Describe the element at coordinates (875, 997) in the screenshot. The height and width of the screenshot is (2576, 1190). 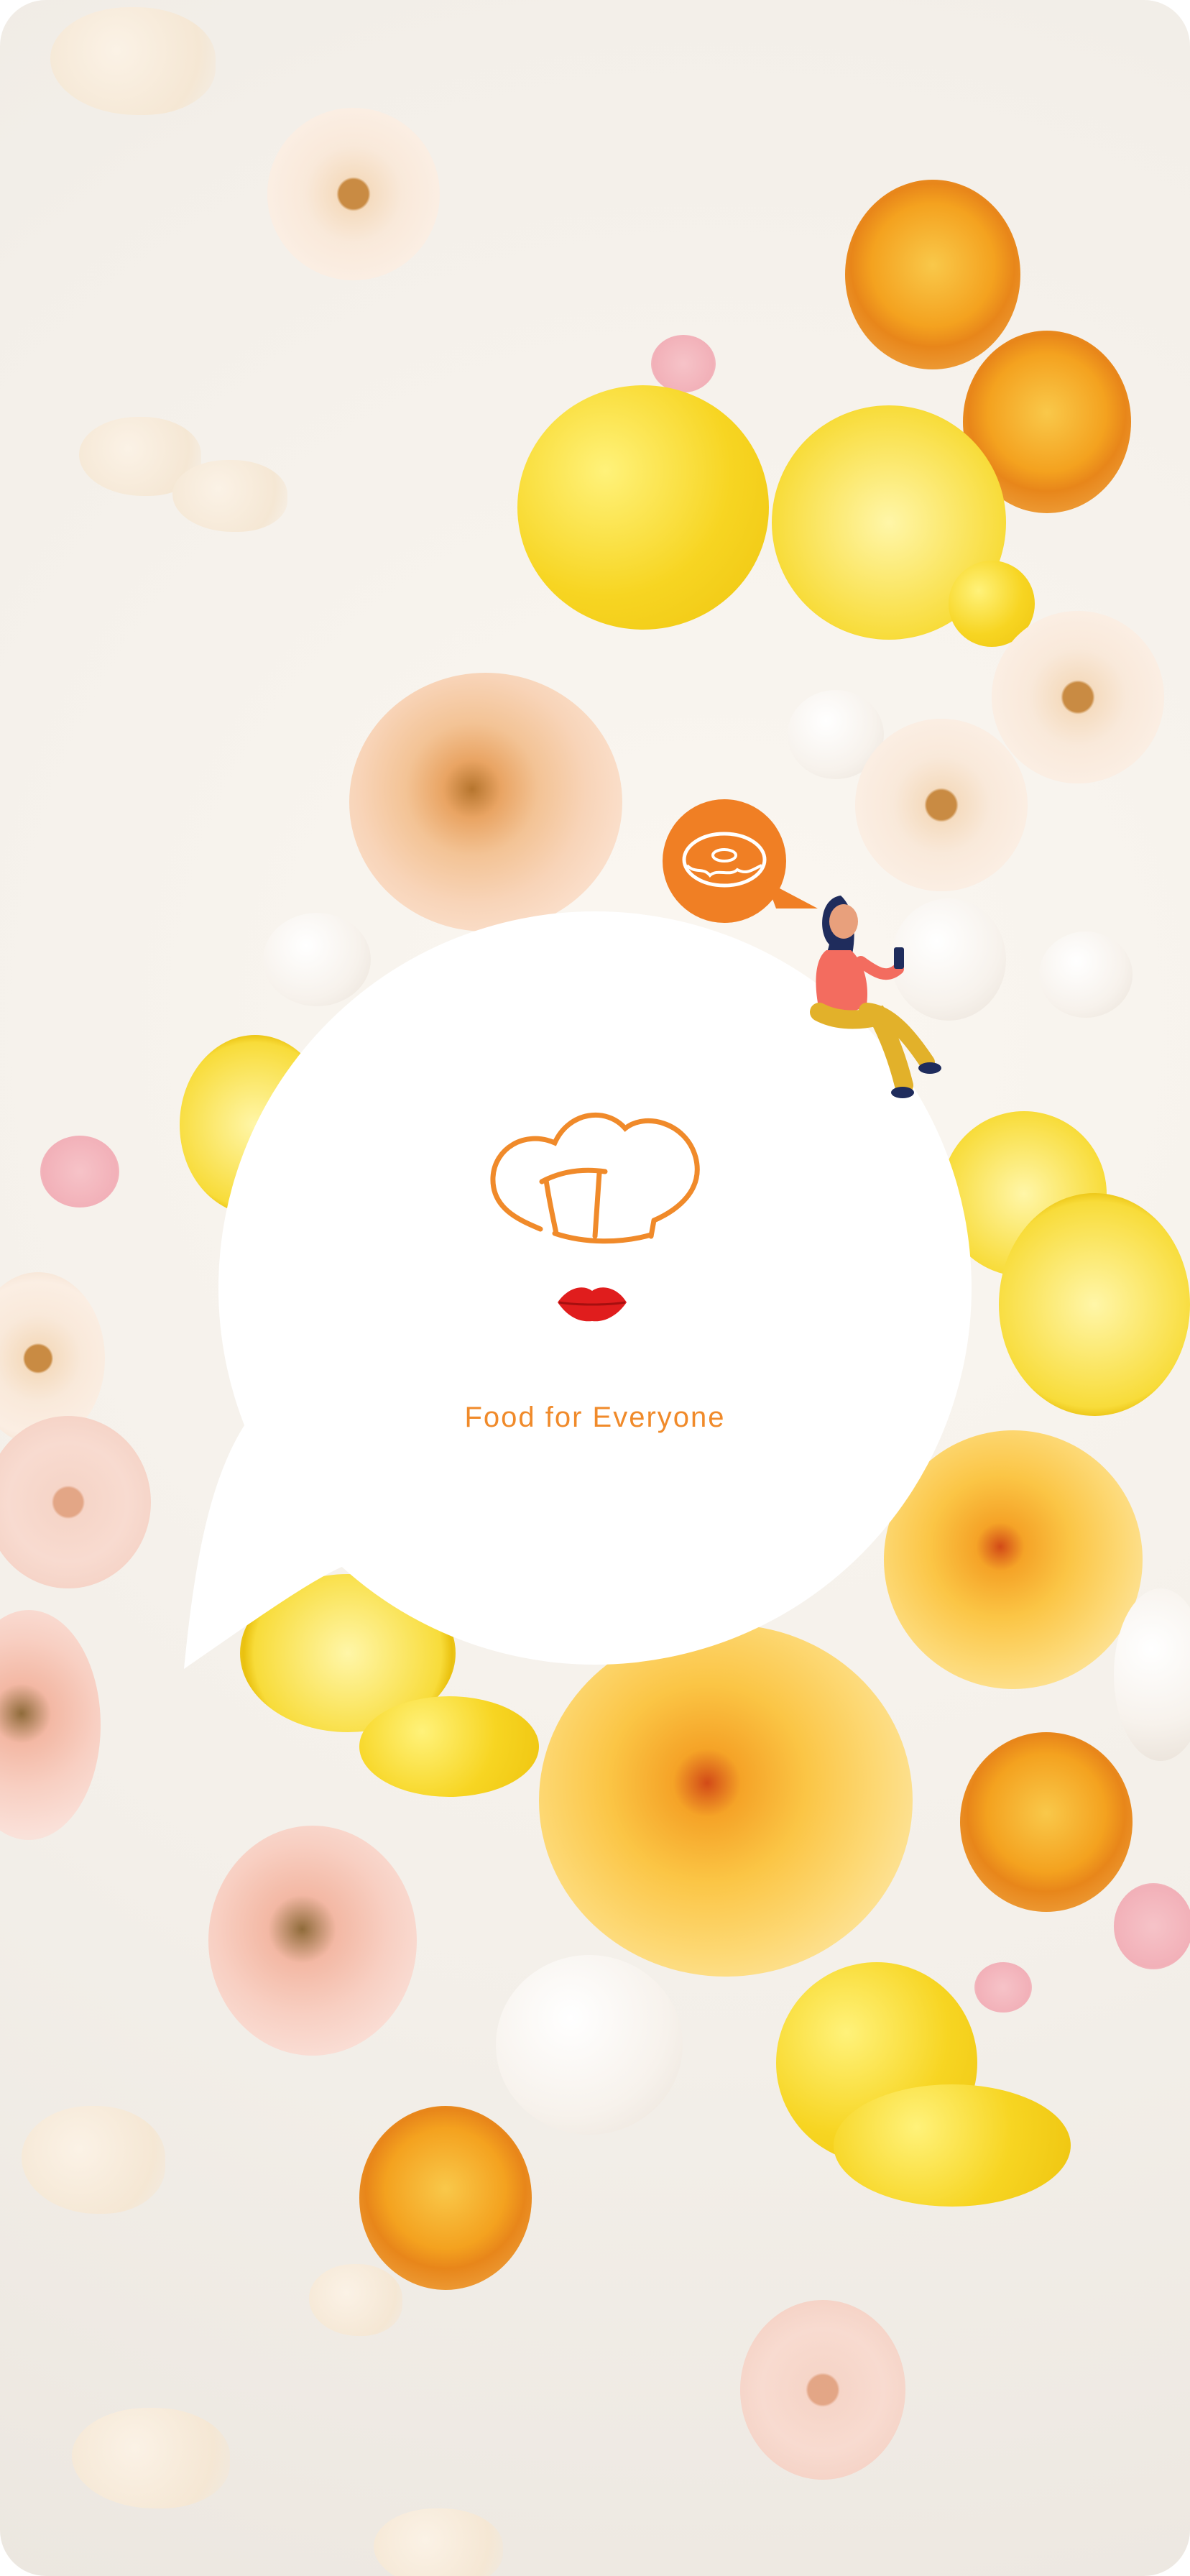
I see `woman-with-phone-illustration` at that location.